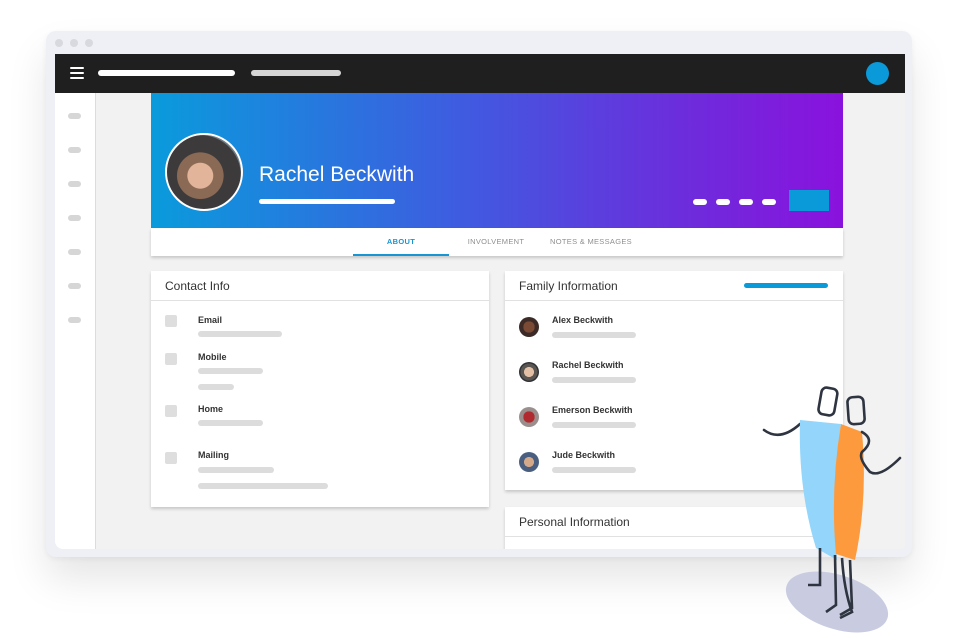 The width and height of the screenshot is (960, 643). What do you see at coordinates (171, 458) in the screenshot?
I see `mailing-icon` at bounding box center [171, 458].